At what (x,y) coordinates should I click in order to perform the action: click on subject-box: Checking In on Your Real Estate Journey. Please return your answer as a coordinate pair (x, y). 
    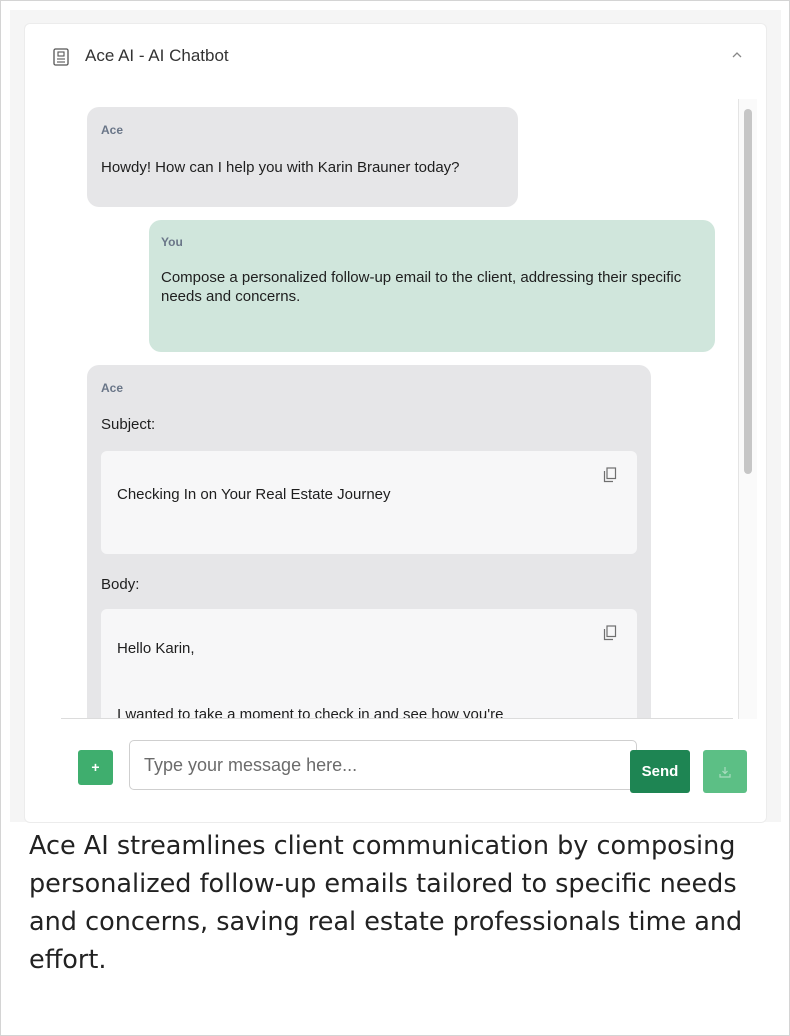
    Looking at the image, I should click on (369, 502).